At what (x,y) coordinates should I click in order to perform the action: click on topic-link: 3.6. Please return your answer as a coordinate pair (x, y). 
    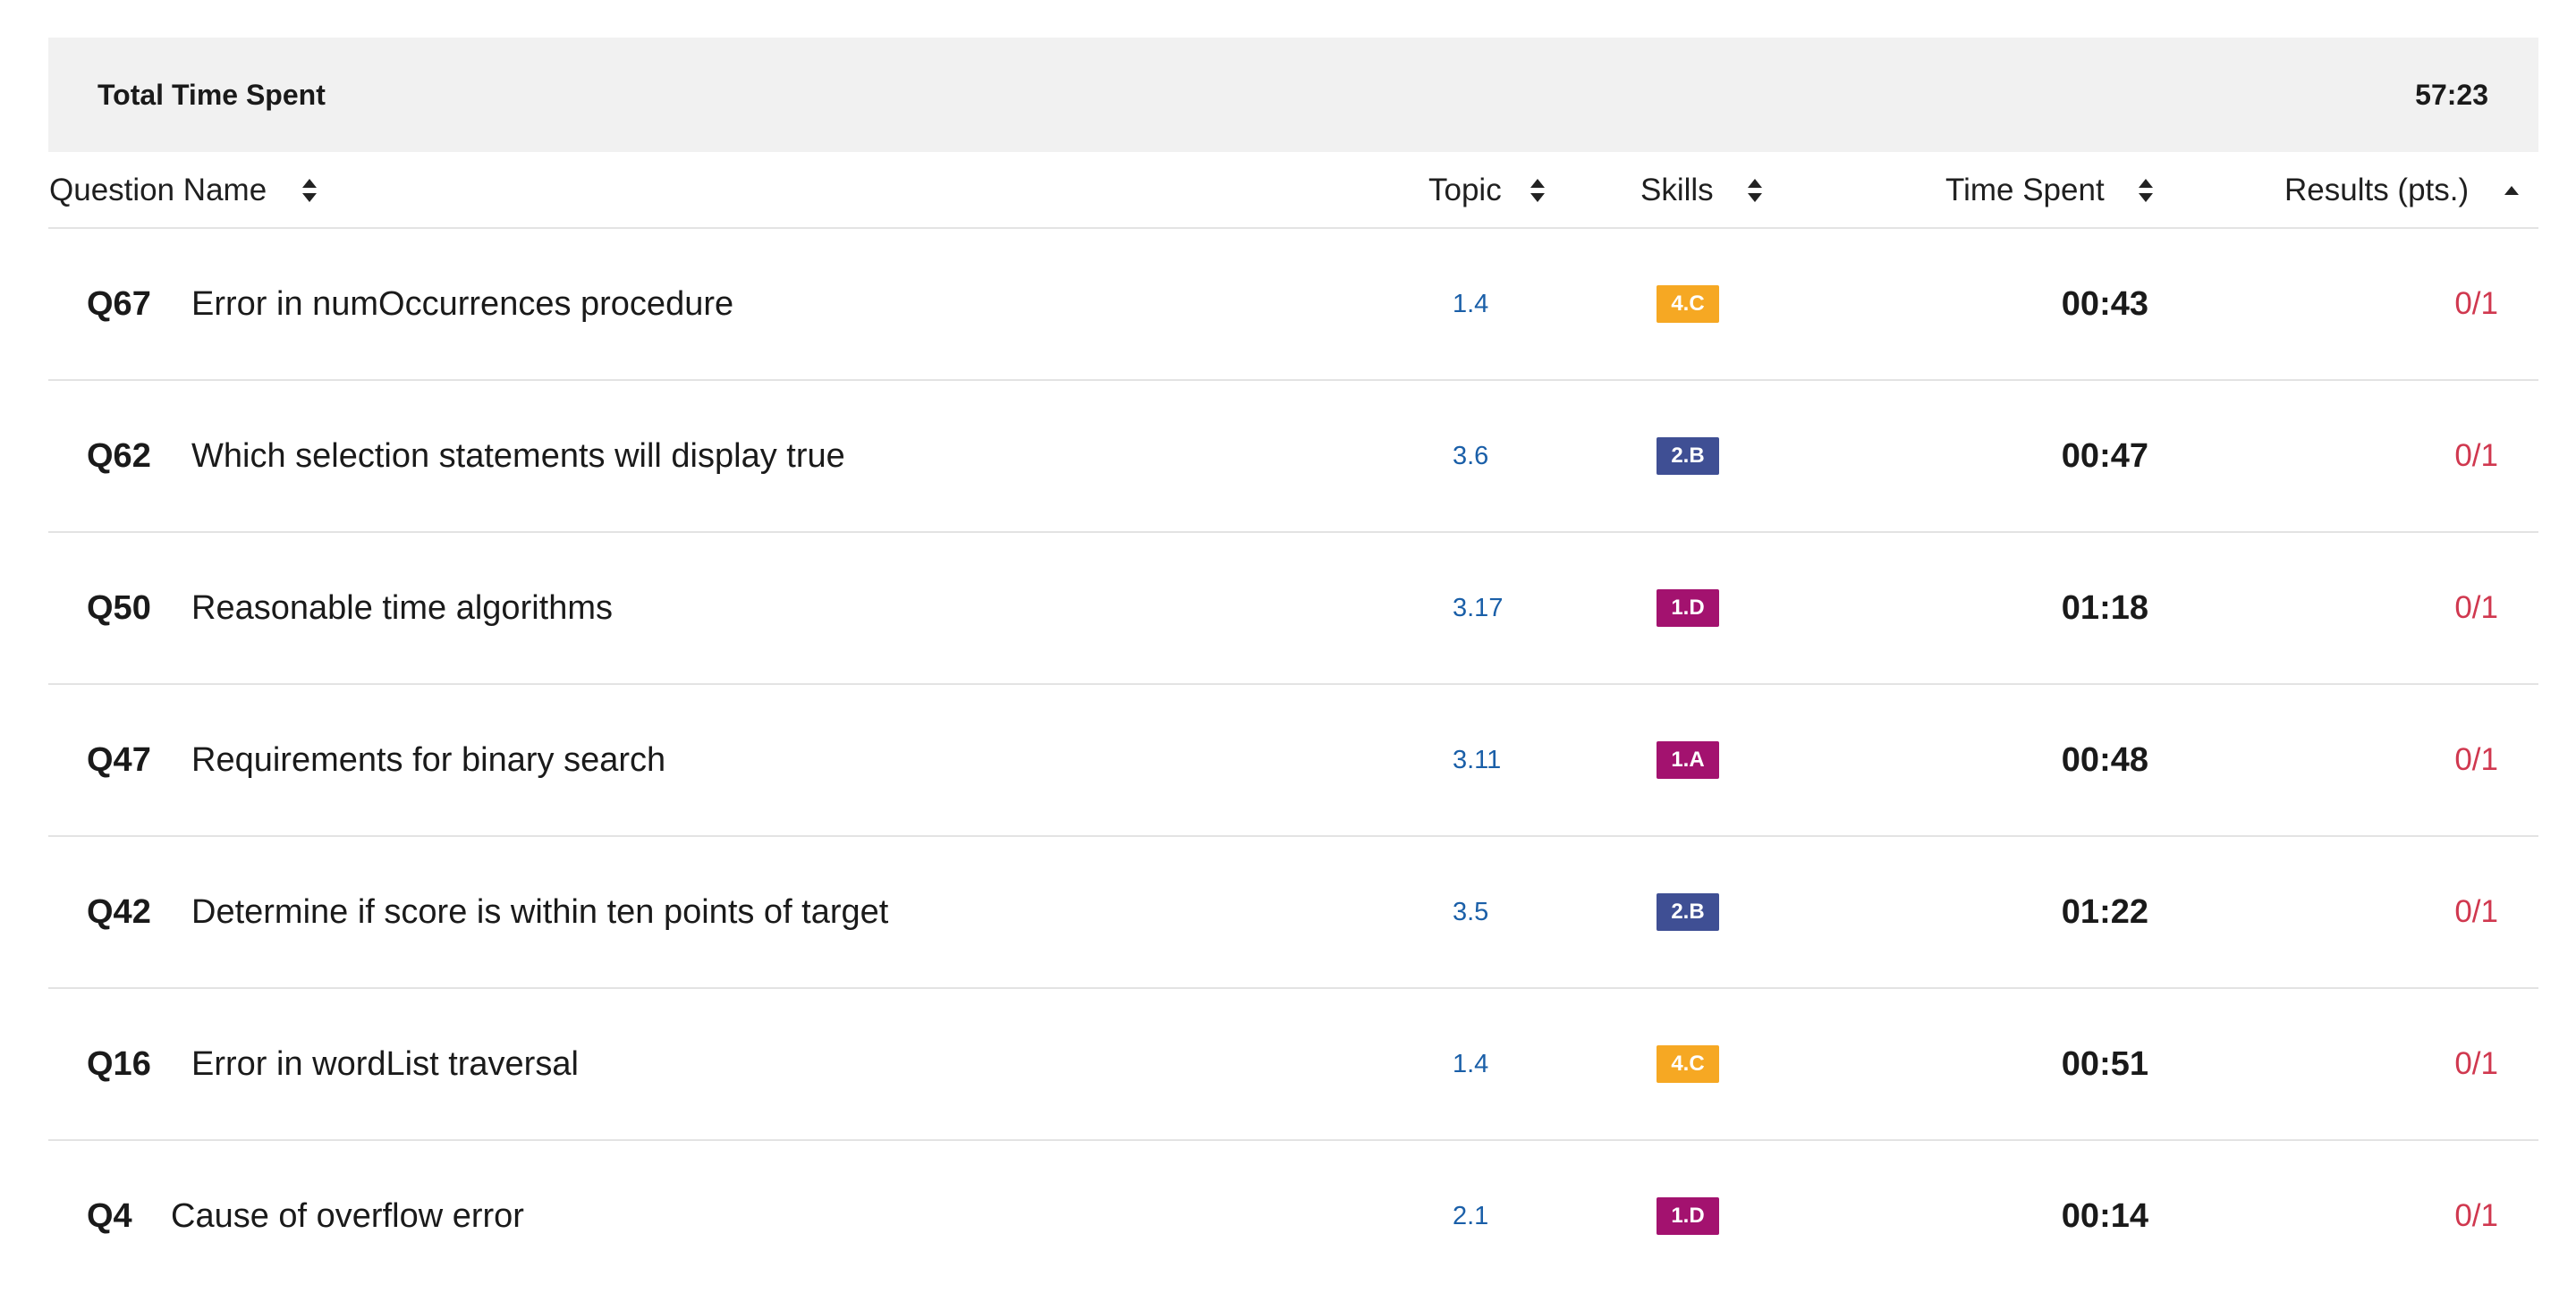
    Looking at the image, I should click on (1470, 456).